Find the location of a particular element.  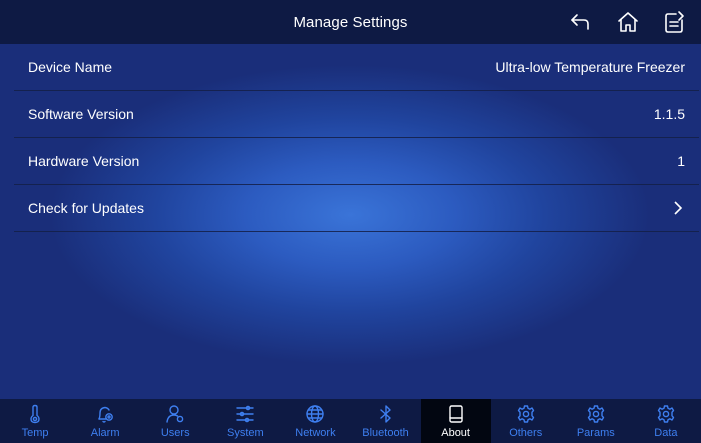

tab-others: Others is located at coordinates (526, 421).